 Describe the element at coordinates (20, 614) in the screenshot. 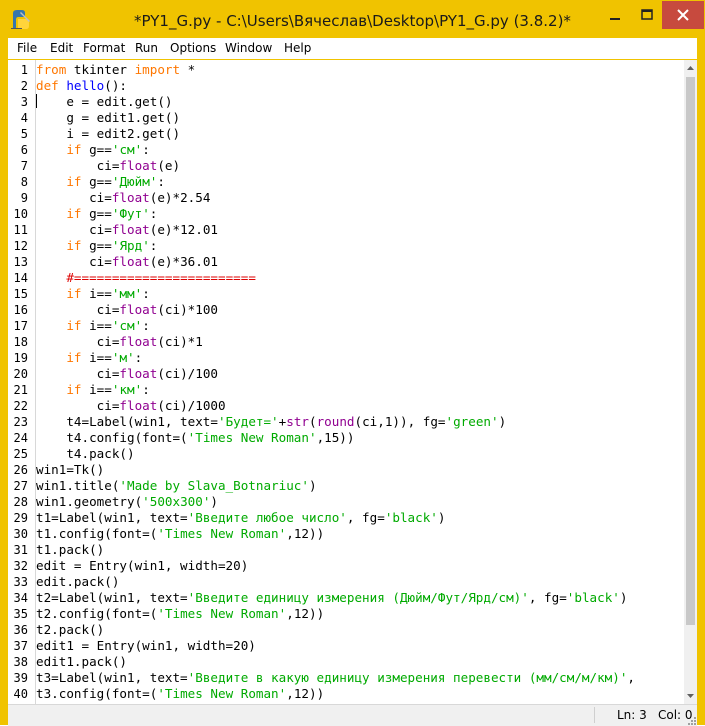

I see `line-number: 35` at that location.